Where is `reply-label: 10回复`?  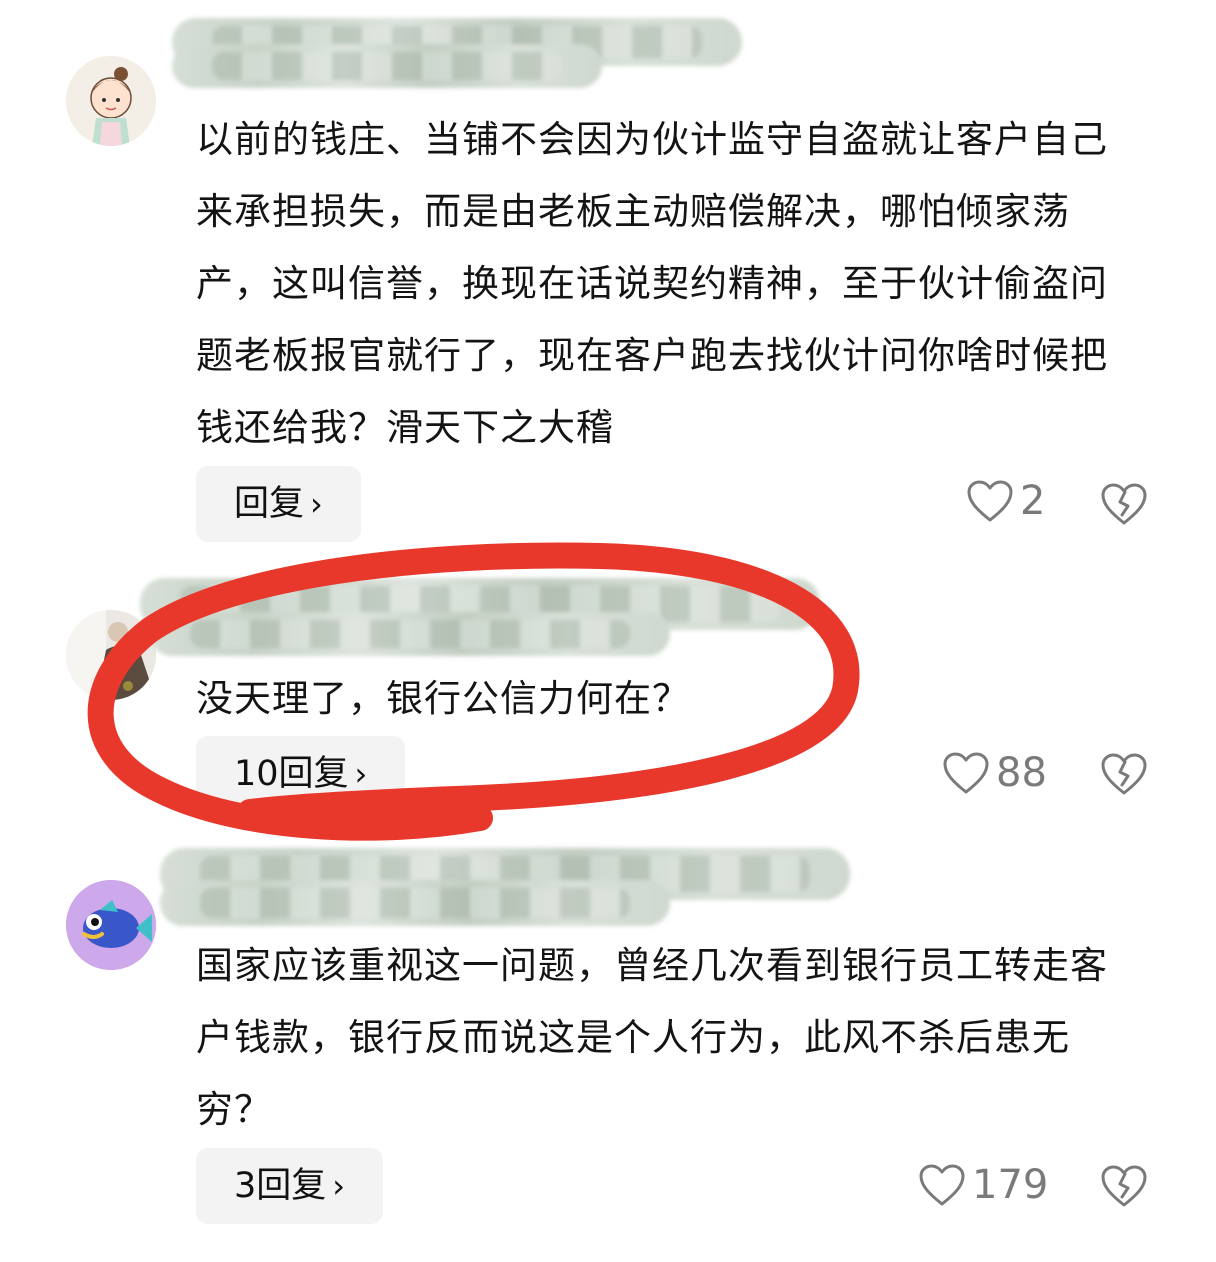
reply-label: 10回复 is located at coordinates (291, 774).